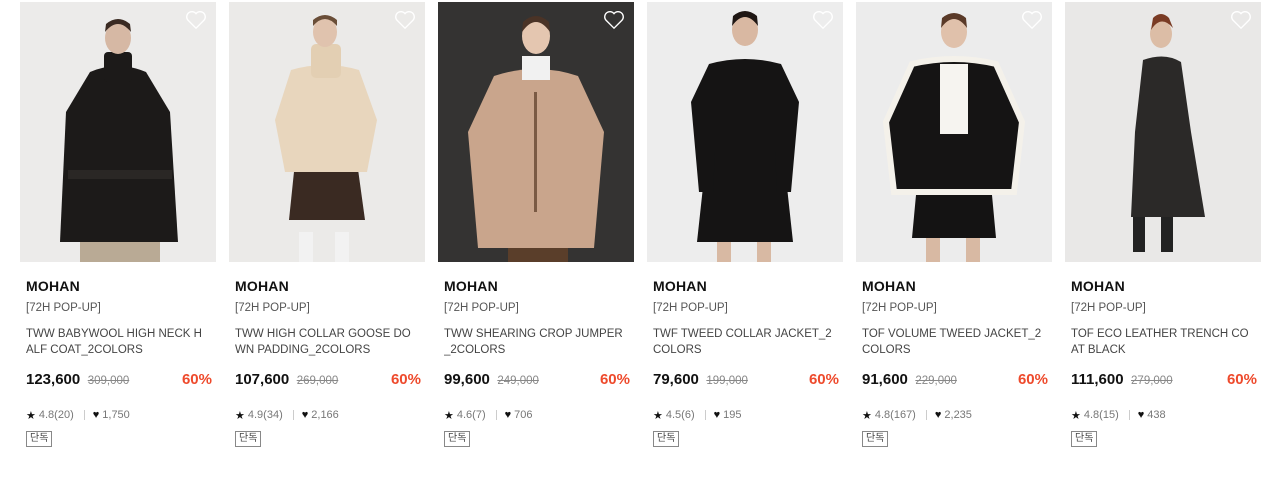  What do you see at coordinates (936, 381) in the screenshot?
I see `original-price: 229,000` at bounding box center [936, 381].